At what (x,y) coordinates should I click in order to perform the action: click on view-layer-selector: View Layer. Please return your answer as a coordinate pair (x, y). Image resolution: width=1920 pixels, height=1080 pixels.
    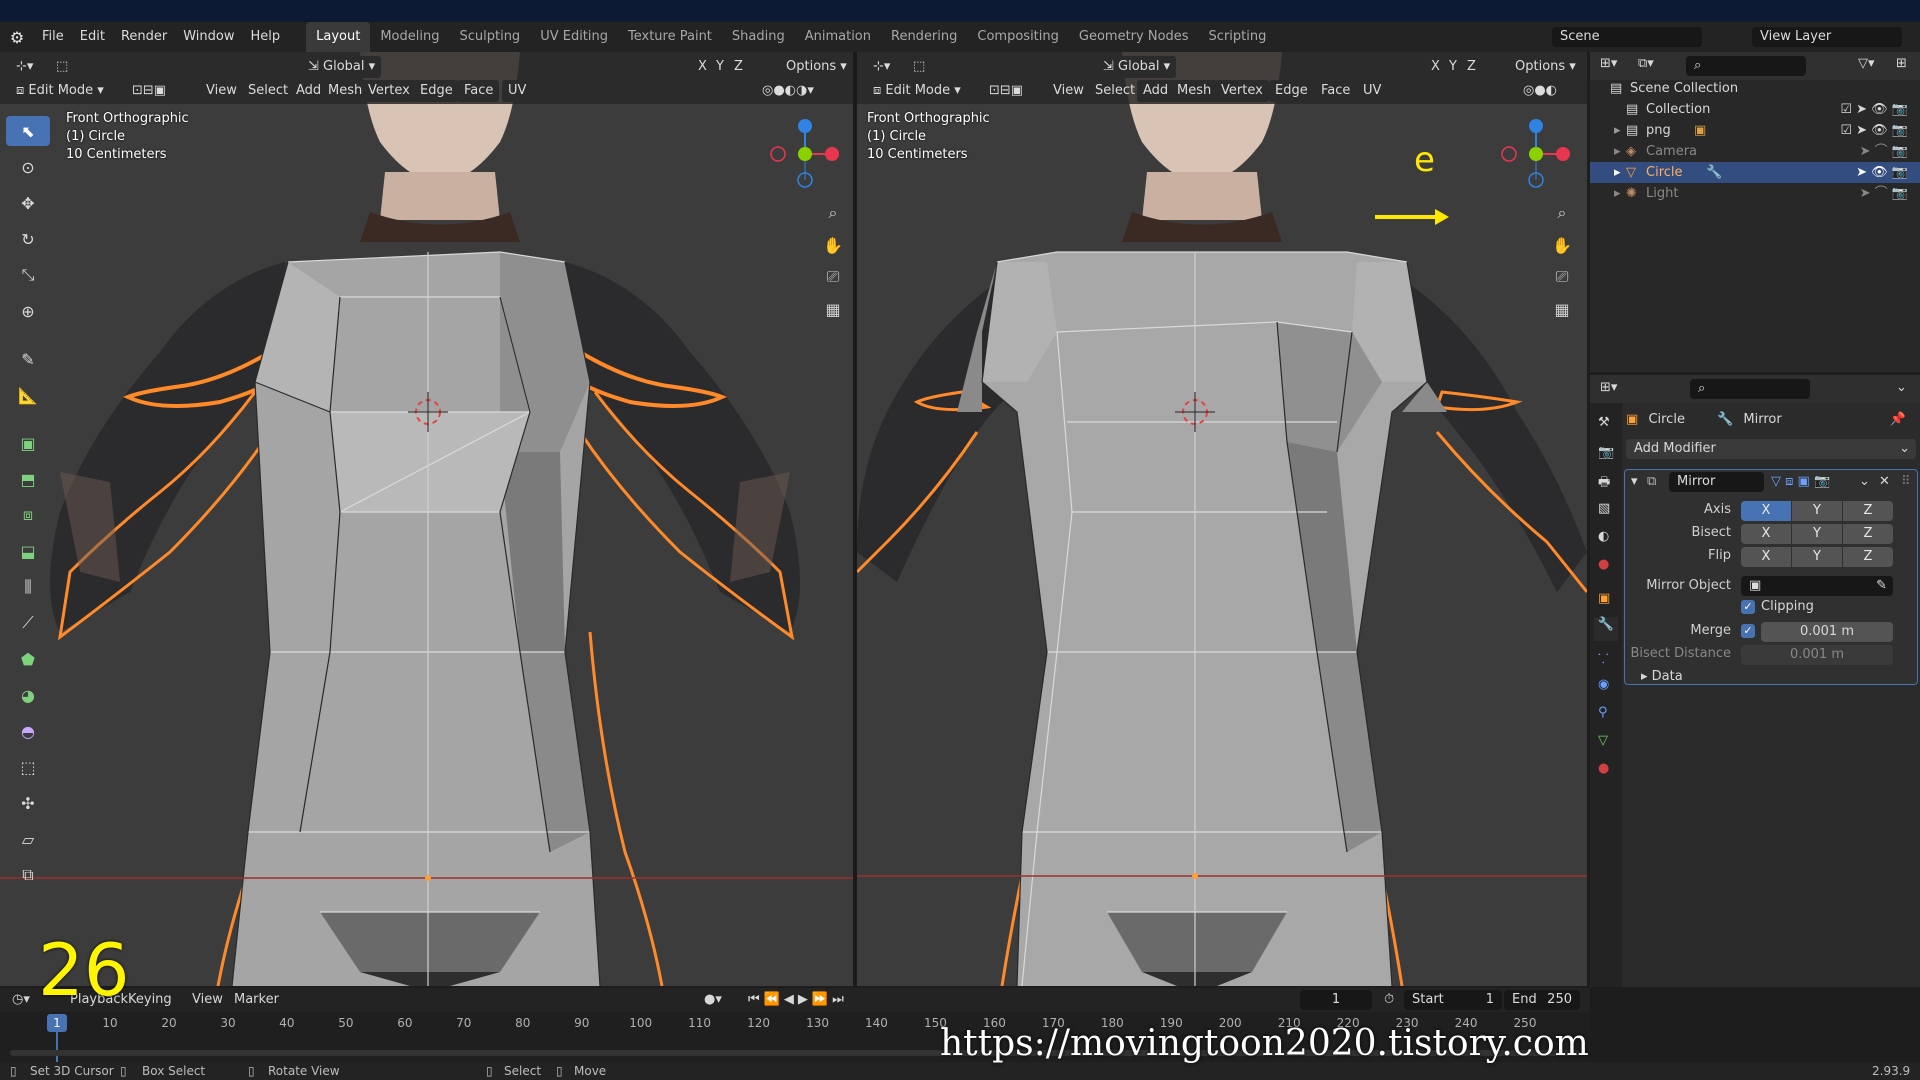
    Looking at the image, I should click on (1827, 37).